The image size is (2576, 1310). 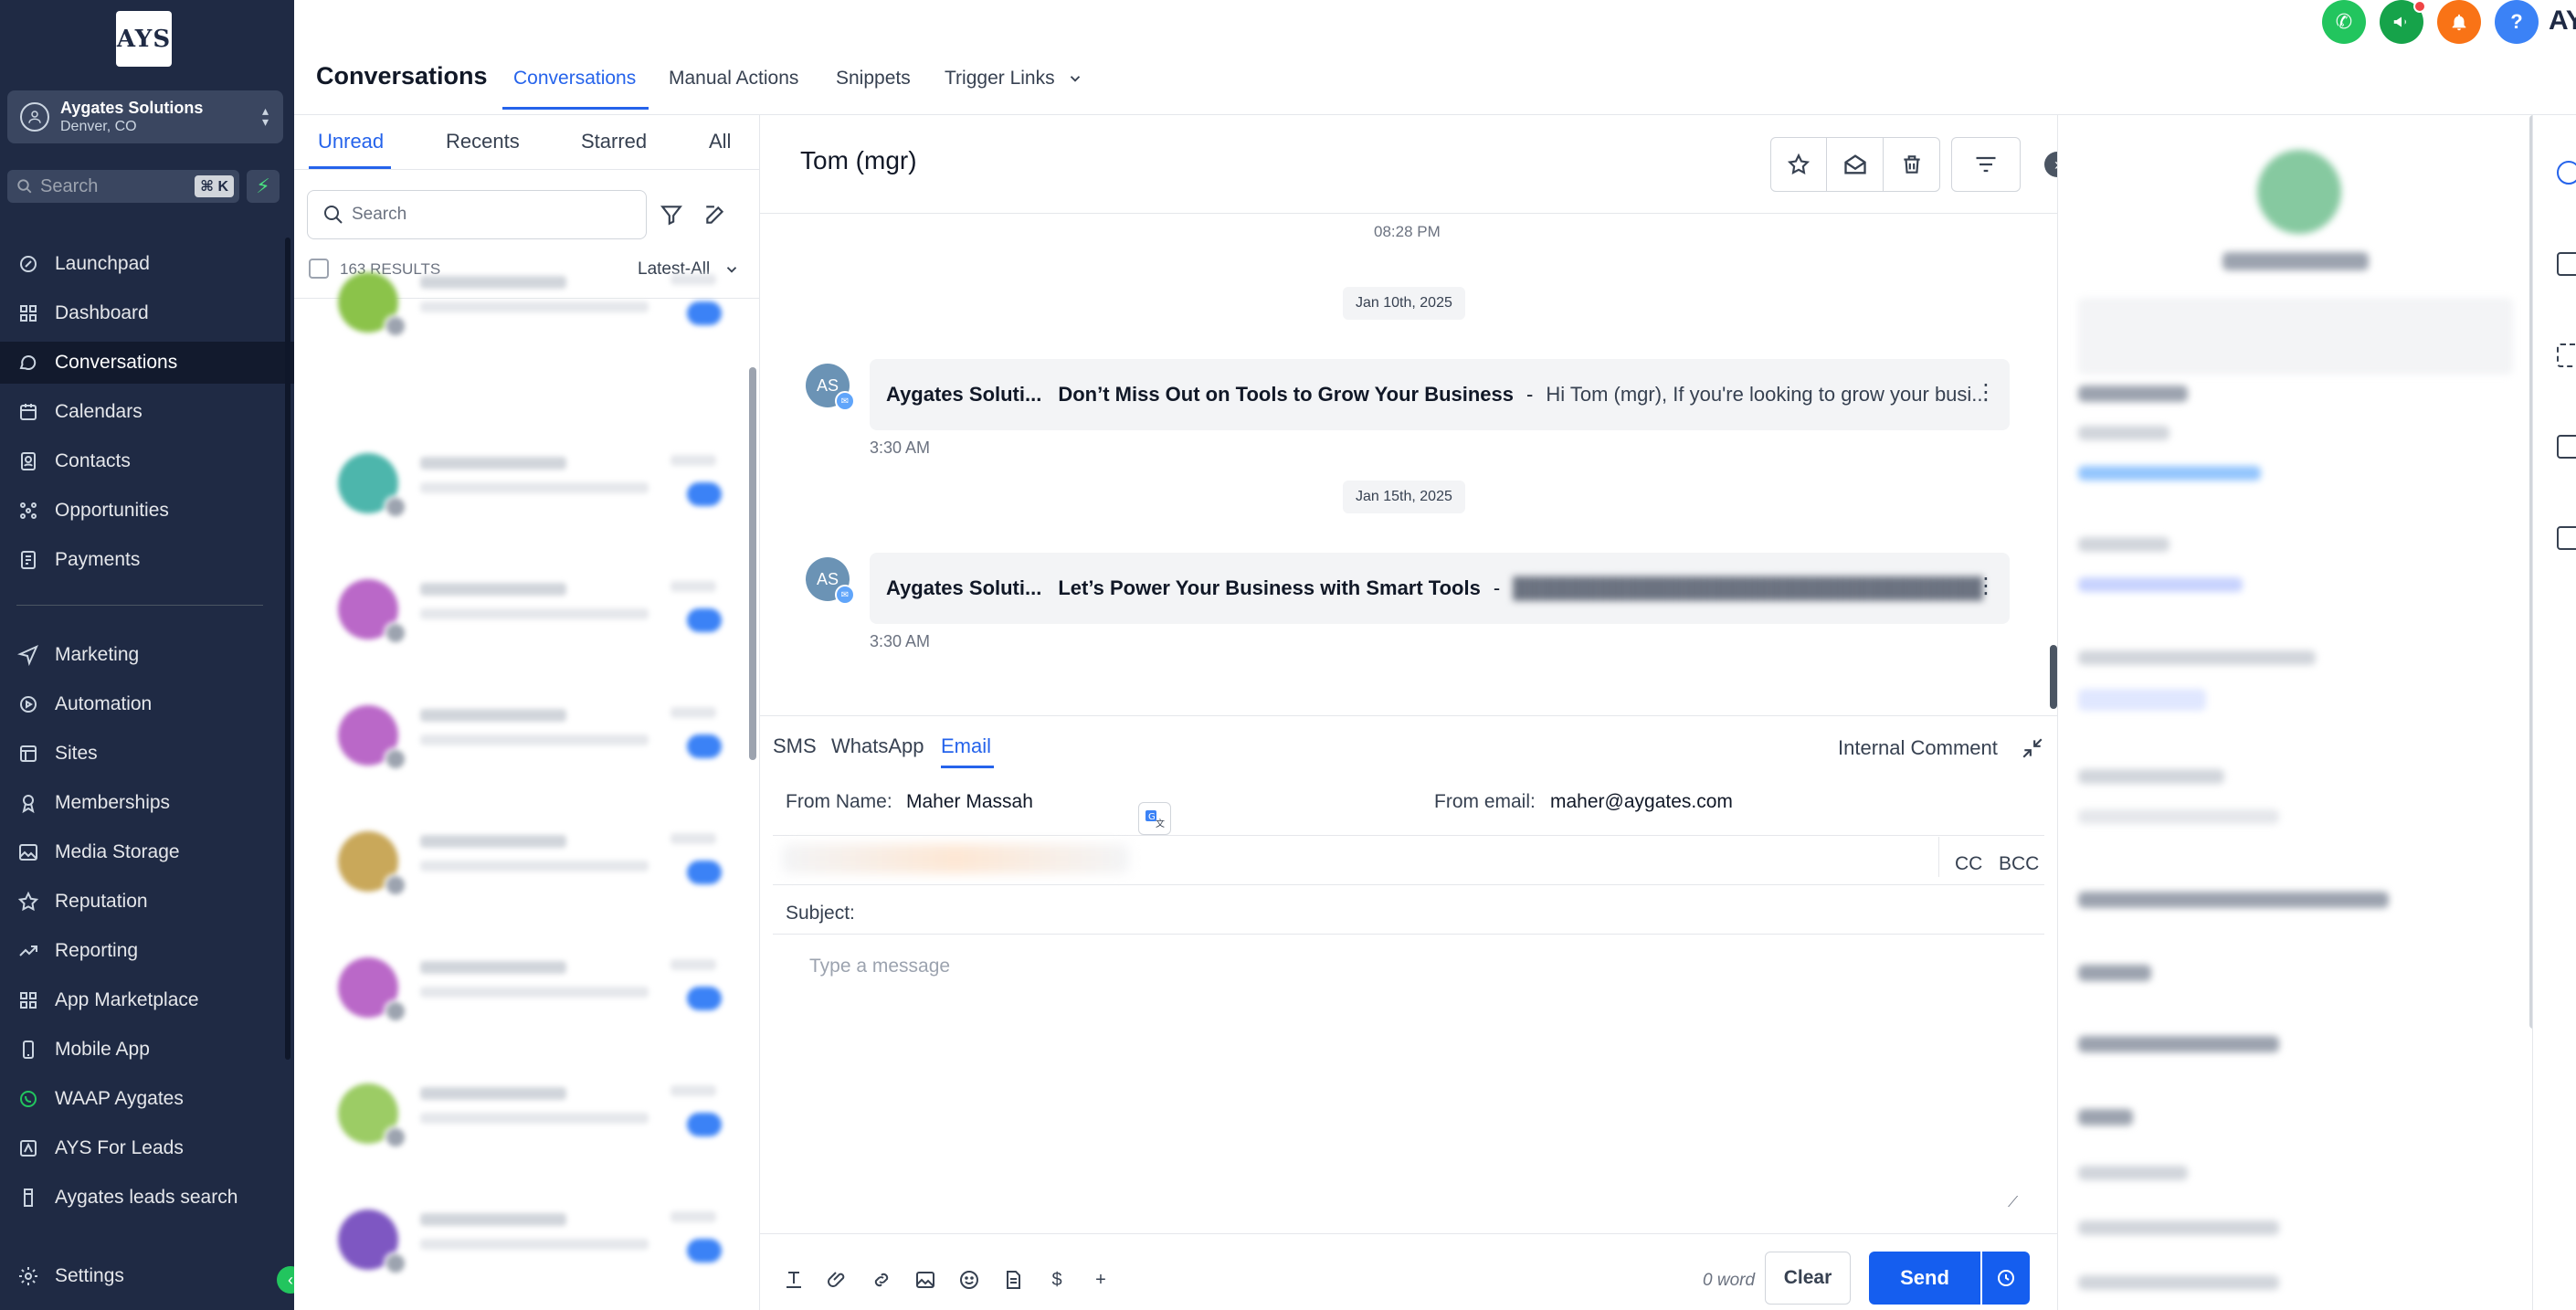 What do you see at coordinates (123, 186) in the screenshot?
I see `sidebar-search: Search ⌘ K` at bounding box center [123, 186].